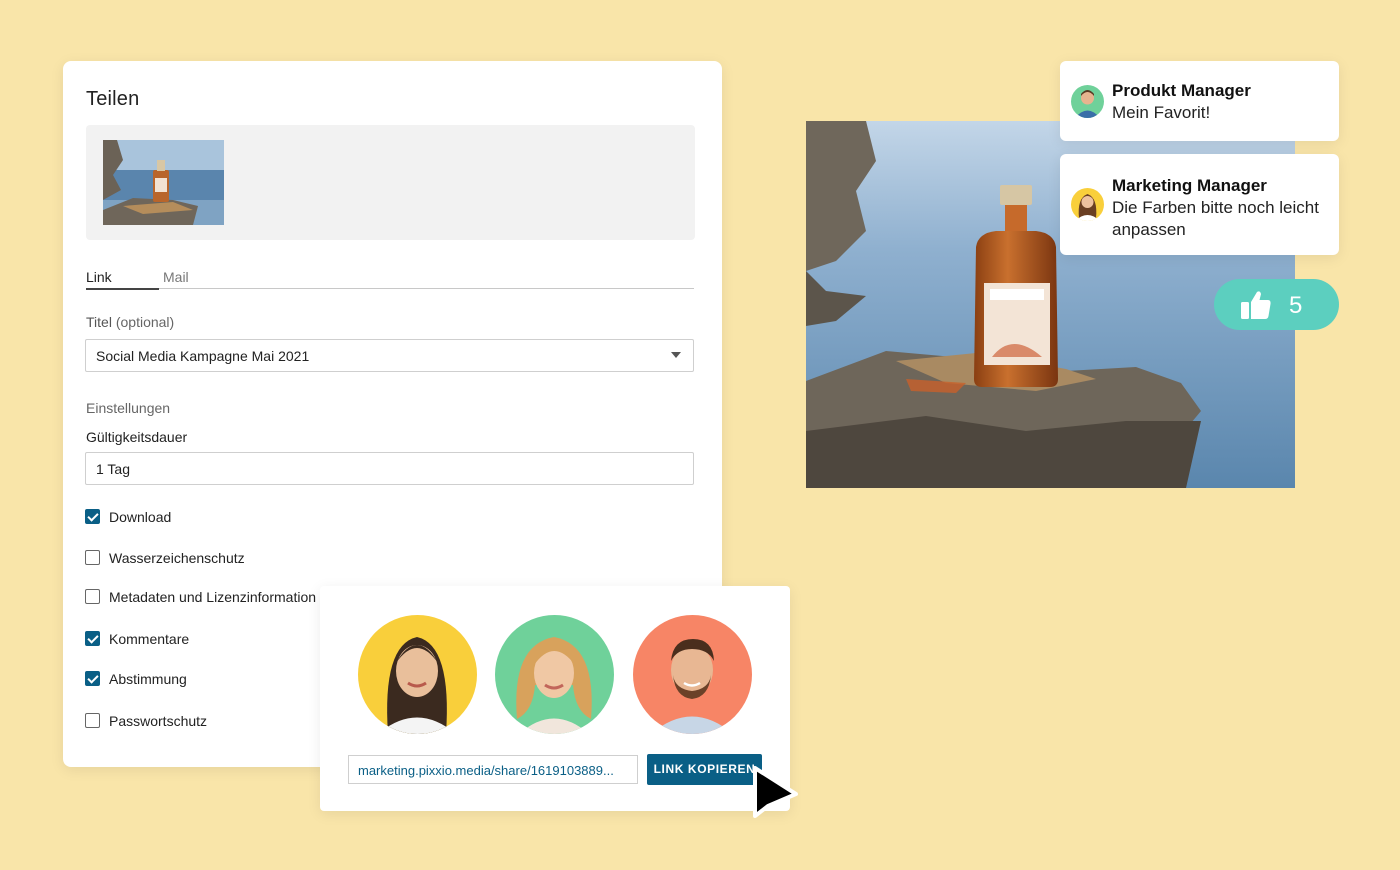  Describe the element at coordinates (92, 557) in the screenshot. I see `watermark-checkbox` at that location.